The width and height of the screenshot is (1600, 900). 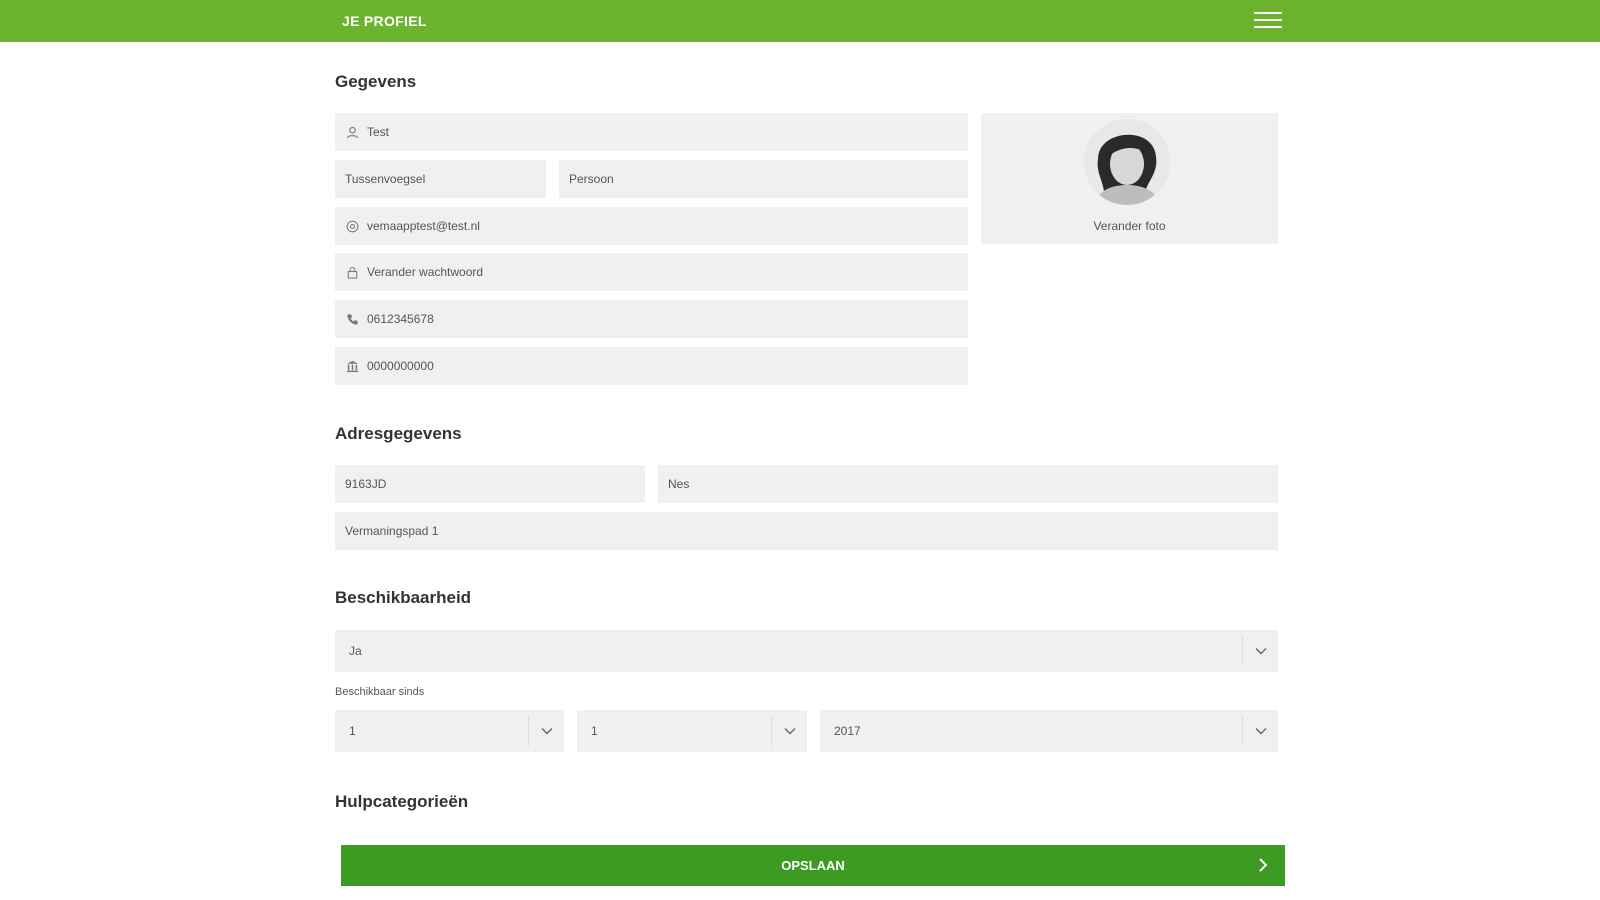 I want to click on year-value: 2017, so click(x=847, y=731).